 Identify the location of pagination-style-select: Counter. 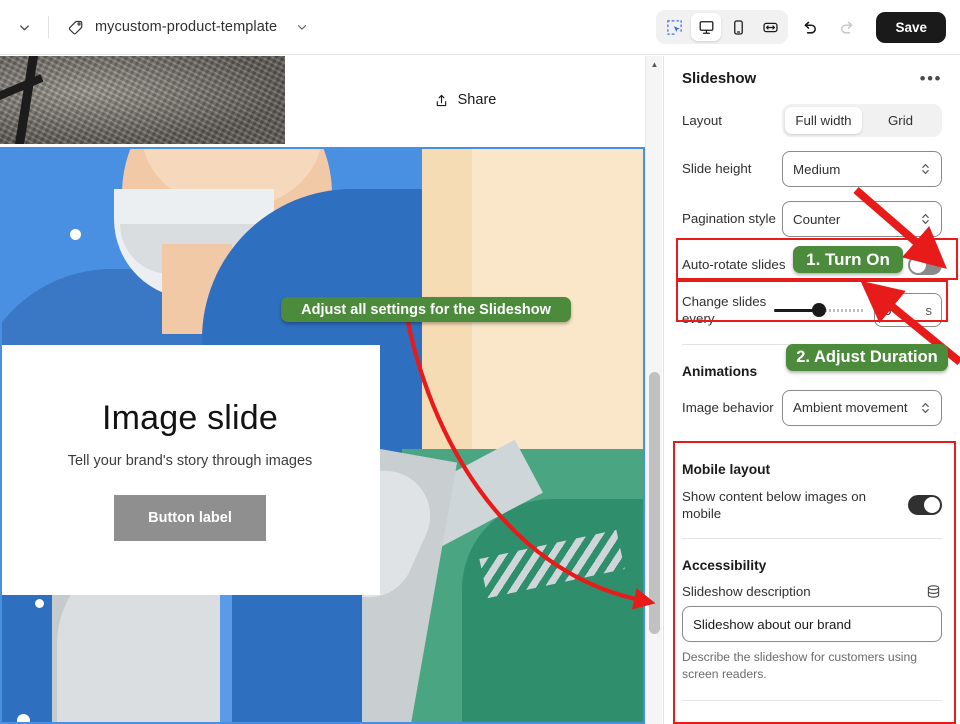
(862, 219).